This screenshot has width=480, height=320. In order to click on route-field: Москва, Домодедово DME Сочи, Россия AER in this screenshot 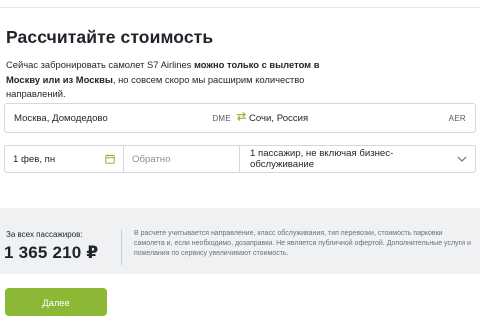, I will do `click(240, 118)`.